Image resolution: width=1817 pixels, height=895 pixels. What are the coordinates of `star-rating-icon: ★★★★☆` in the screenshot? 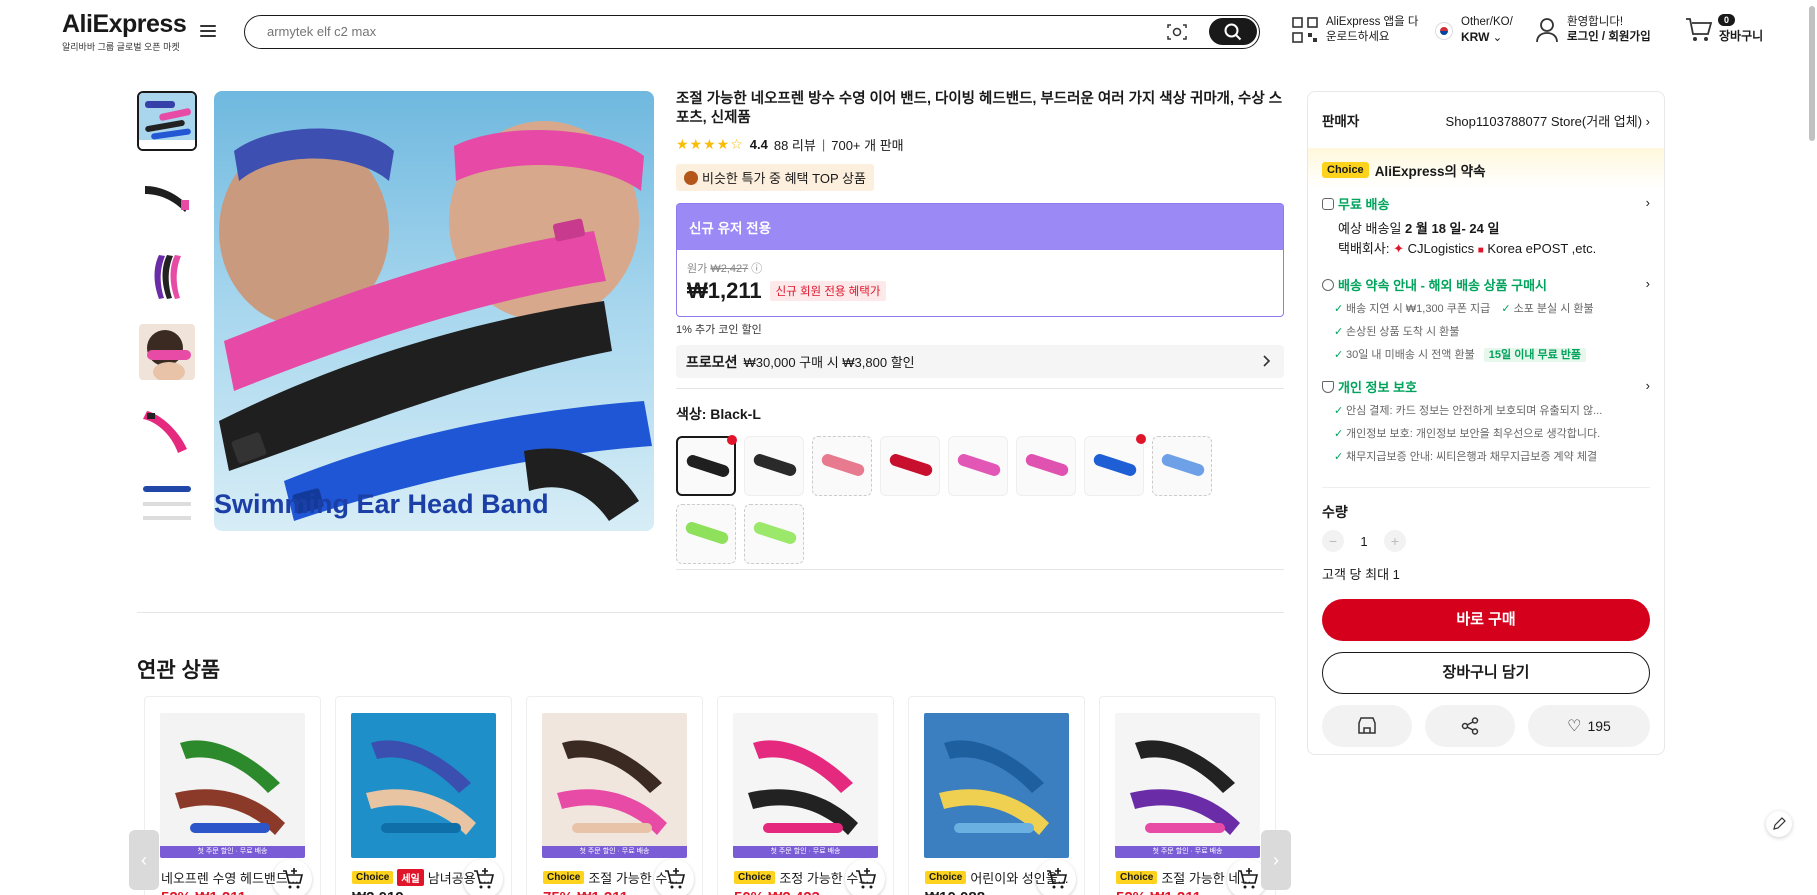 It's located at (710, 144).